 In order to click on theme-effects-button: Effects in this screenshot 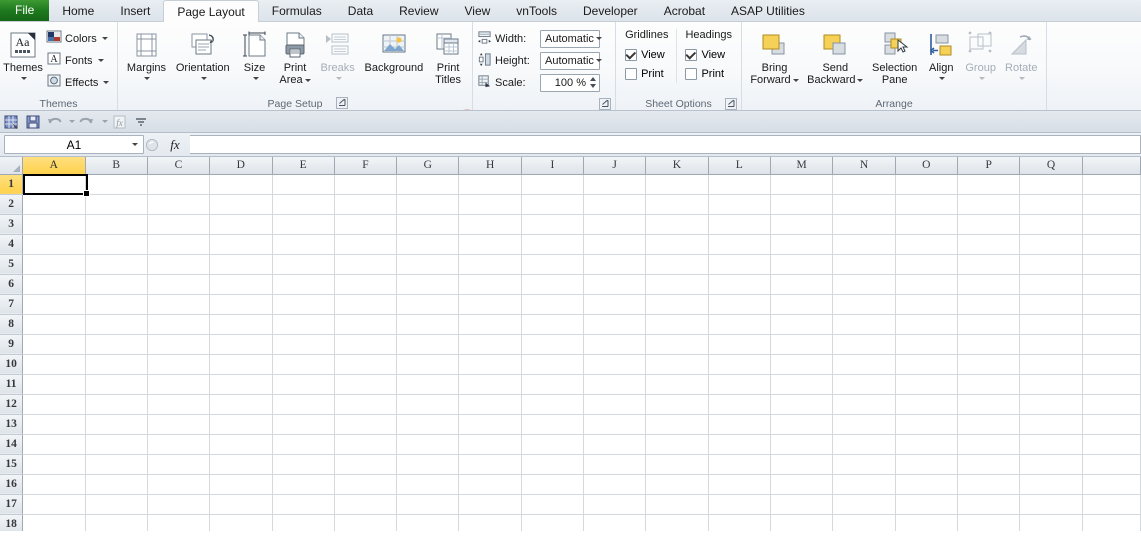, I will do `click(77, 82)`.